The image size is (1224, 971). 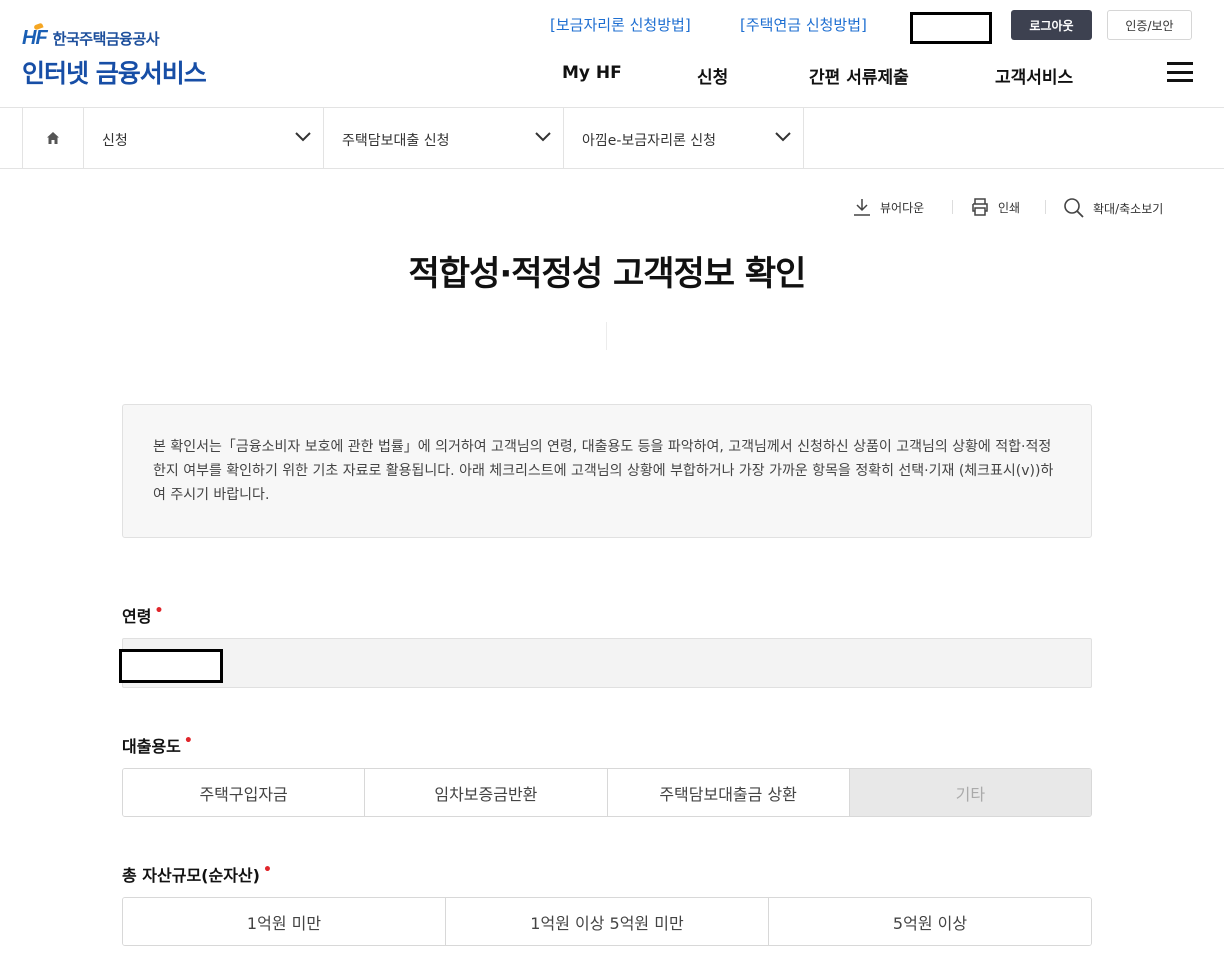 I want to click on assets-options: 1억원 미만 1억원 이상 5억원 미만 5억원 이상, so click(x=607, y=921).